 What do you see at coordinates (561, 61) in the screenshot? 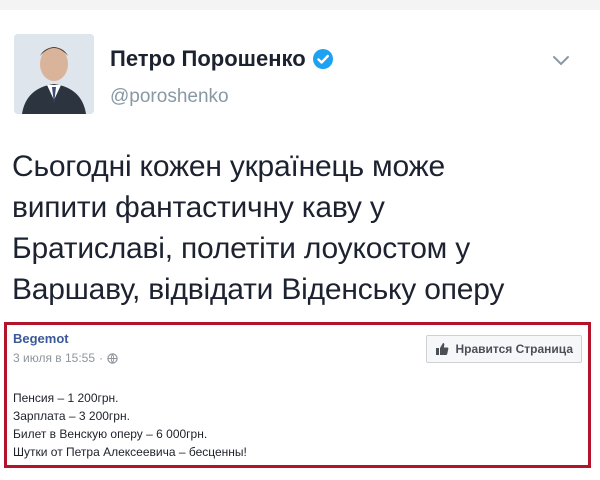
I see `chevron-down-icon` at bounding box center [561, 61].